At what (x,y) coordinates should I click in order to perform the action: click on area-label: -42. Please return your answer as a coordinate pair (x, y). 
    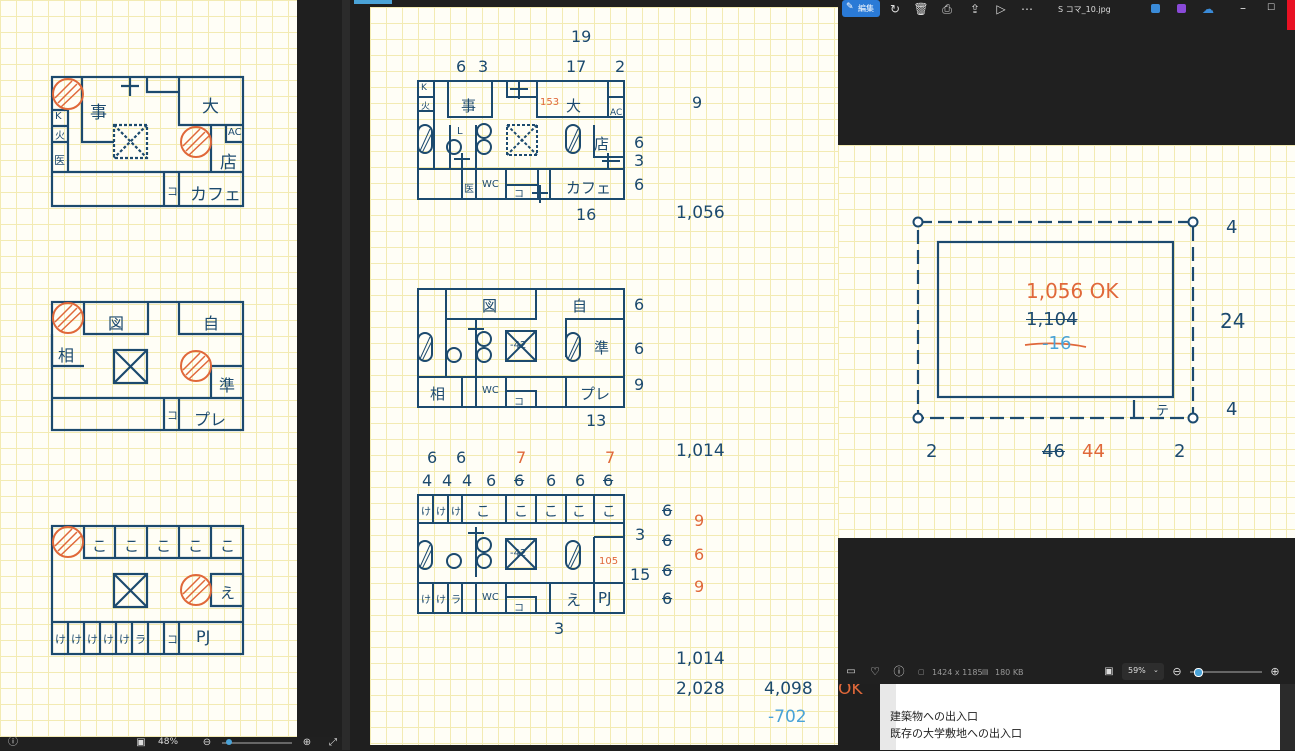
    Looking at the image, I should click on (518, 345).